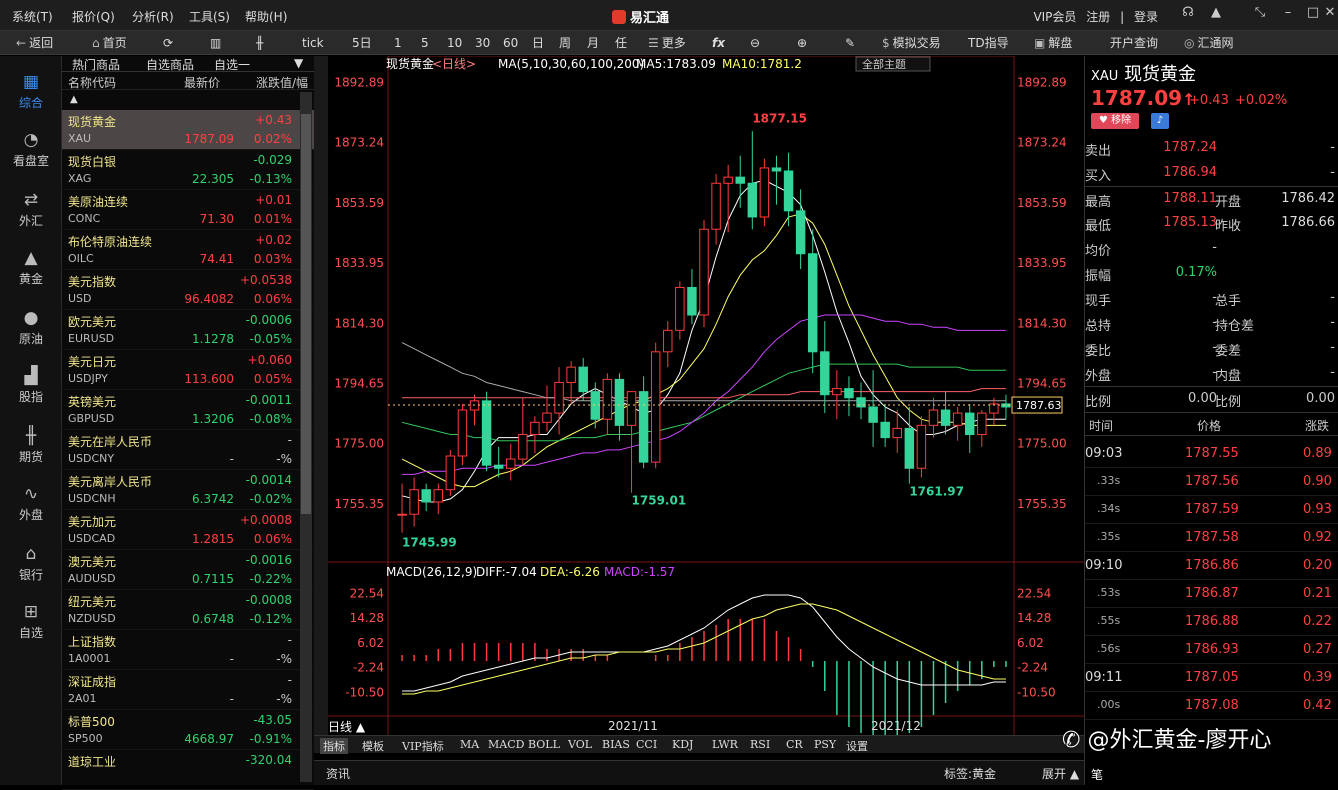 Image resolution: width=1338 pixels, height=790 pixels. Describe the element at coordinates (1054, 17) in the screenshot. I see `vip-link: VIP会员` at that location.